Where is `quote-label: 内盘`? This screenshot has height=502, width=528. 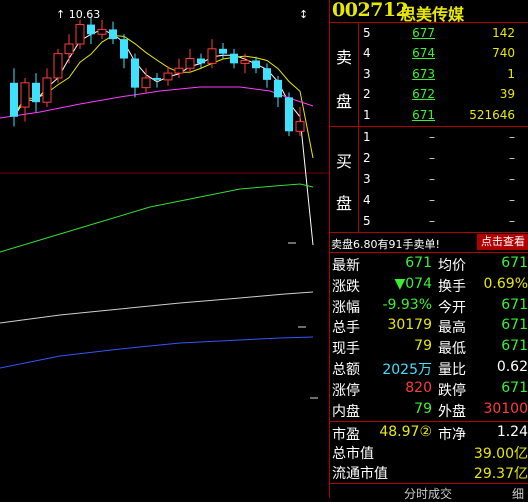
quote-label: 内盘 is located at coordinates (346, 411).